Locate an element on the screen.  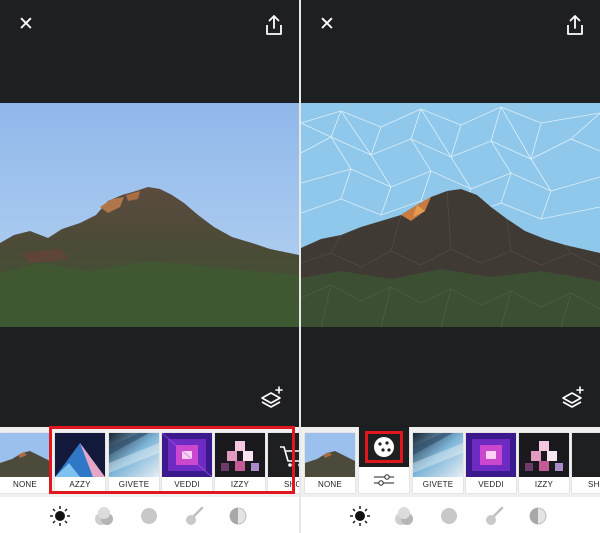
filter-selected is located at coordinates (384, 460).